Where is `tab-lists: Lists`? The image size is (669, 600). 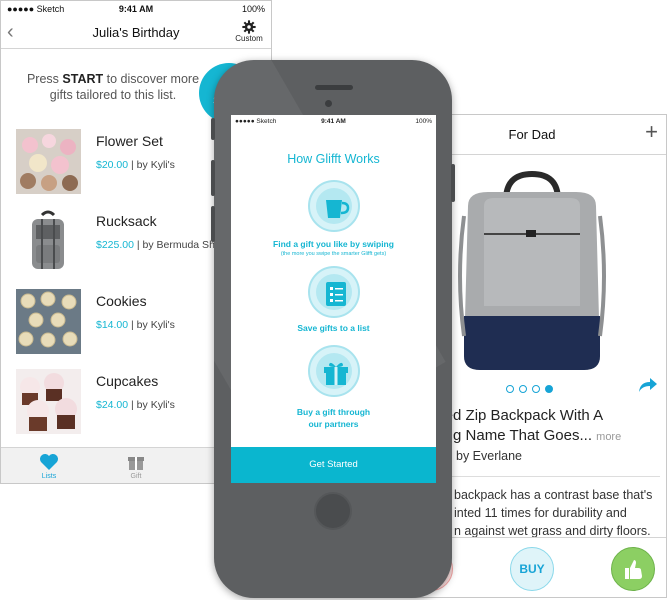
tab-lists: Lists is located at coordinates (49, 466).